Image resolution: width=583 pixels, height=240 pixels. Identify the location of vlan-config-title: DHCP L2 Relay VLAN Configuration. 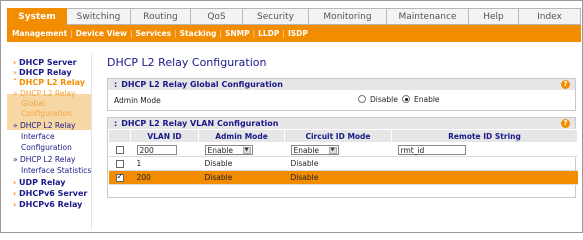
(200, 123).